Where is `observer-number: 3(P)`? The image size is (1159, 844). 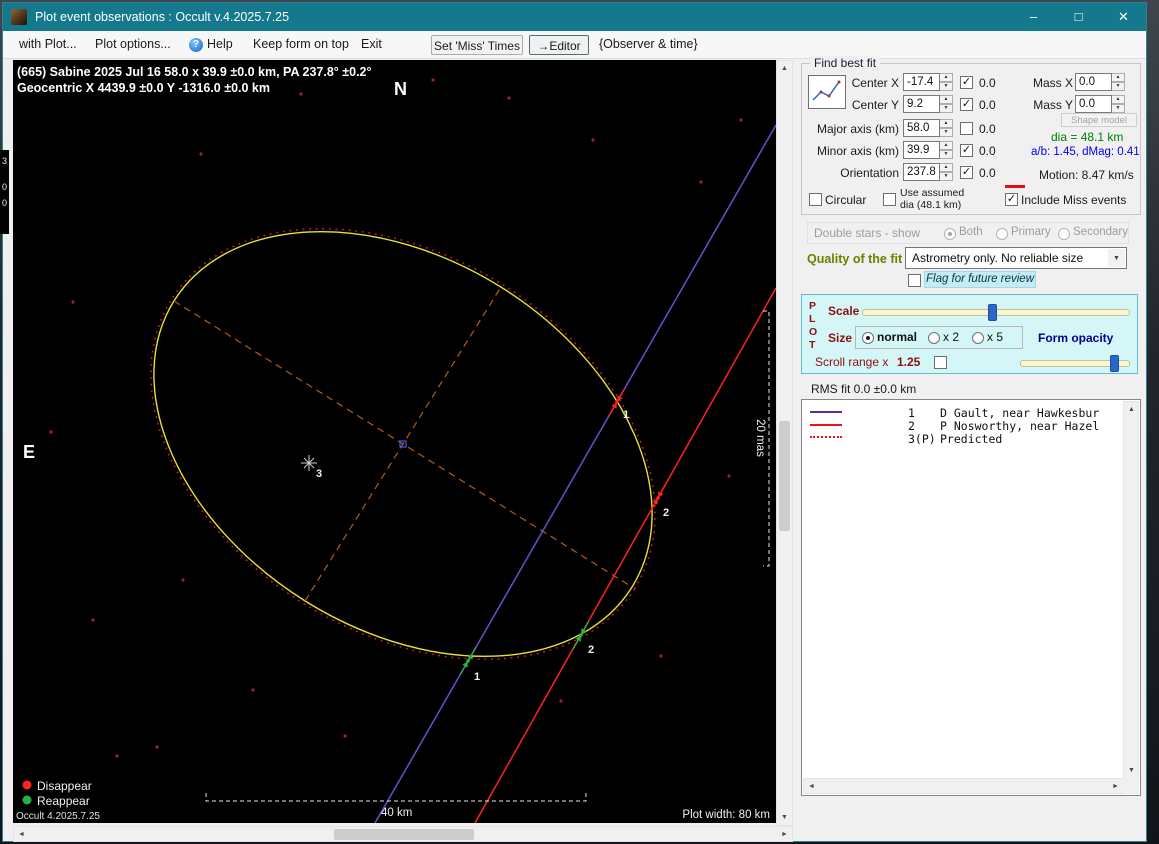 observer-number: 3(P) is located at coordinates (922, 439).